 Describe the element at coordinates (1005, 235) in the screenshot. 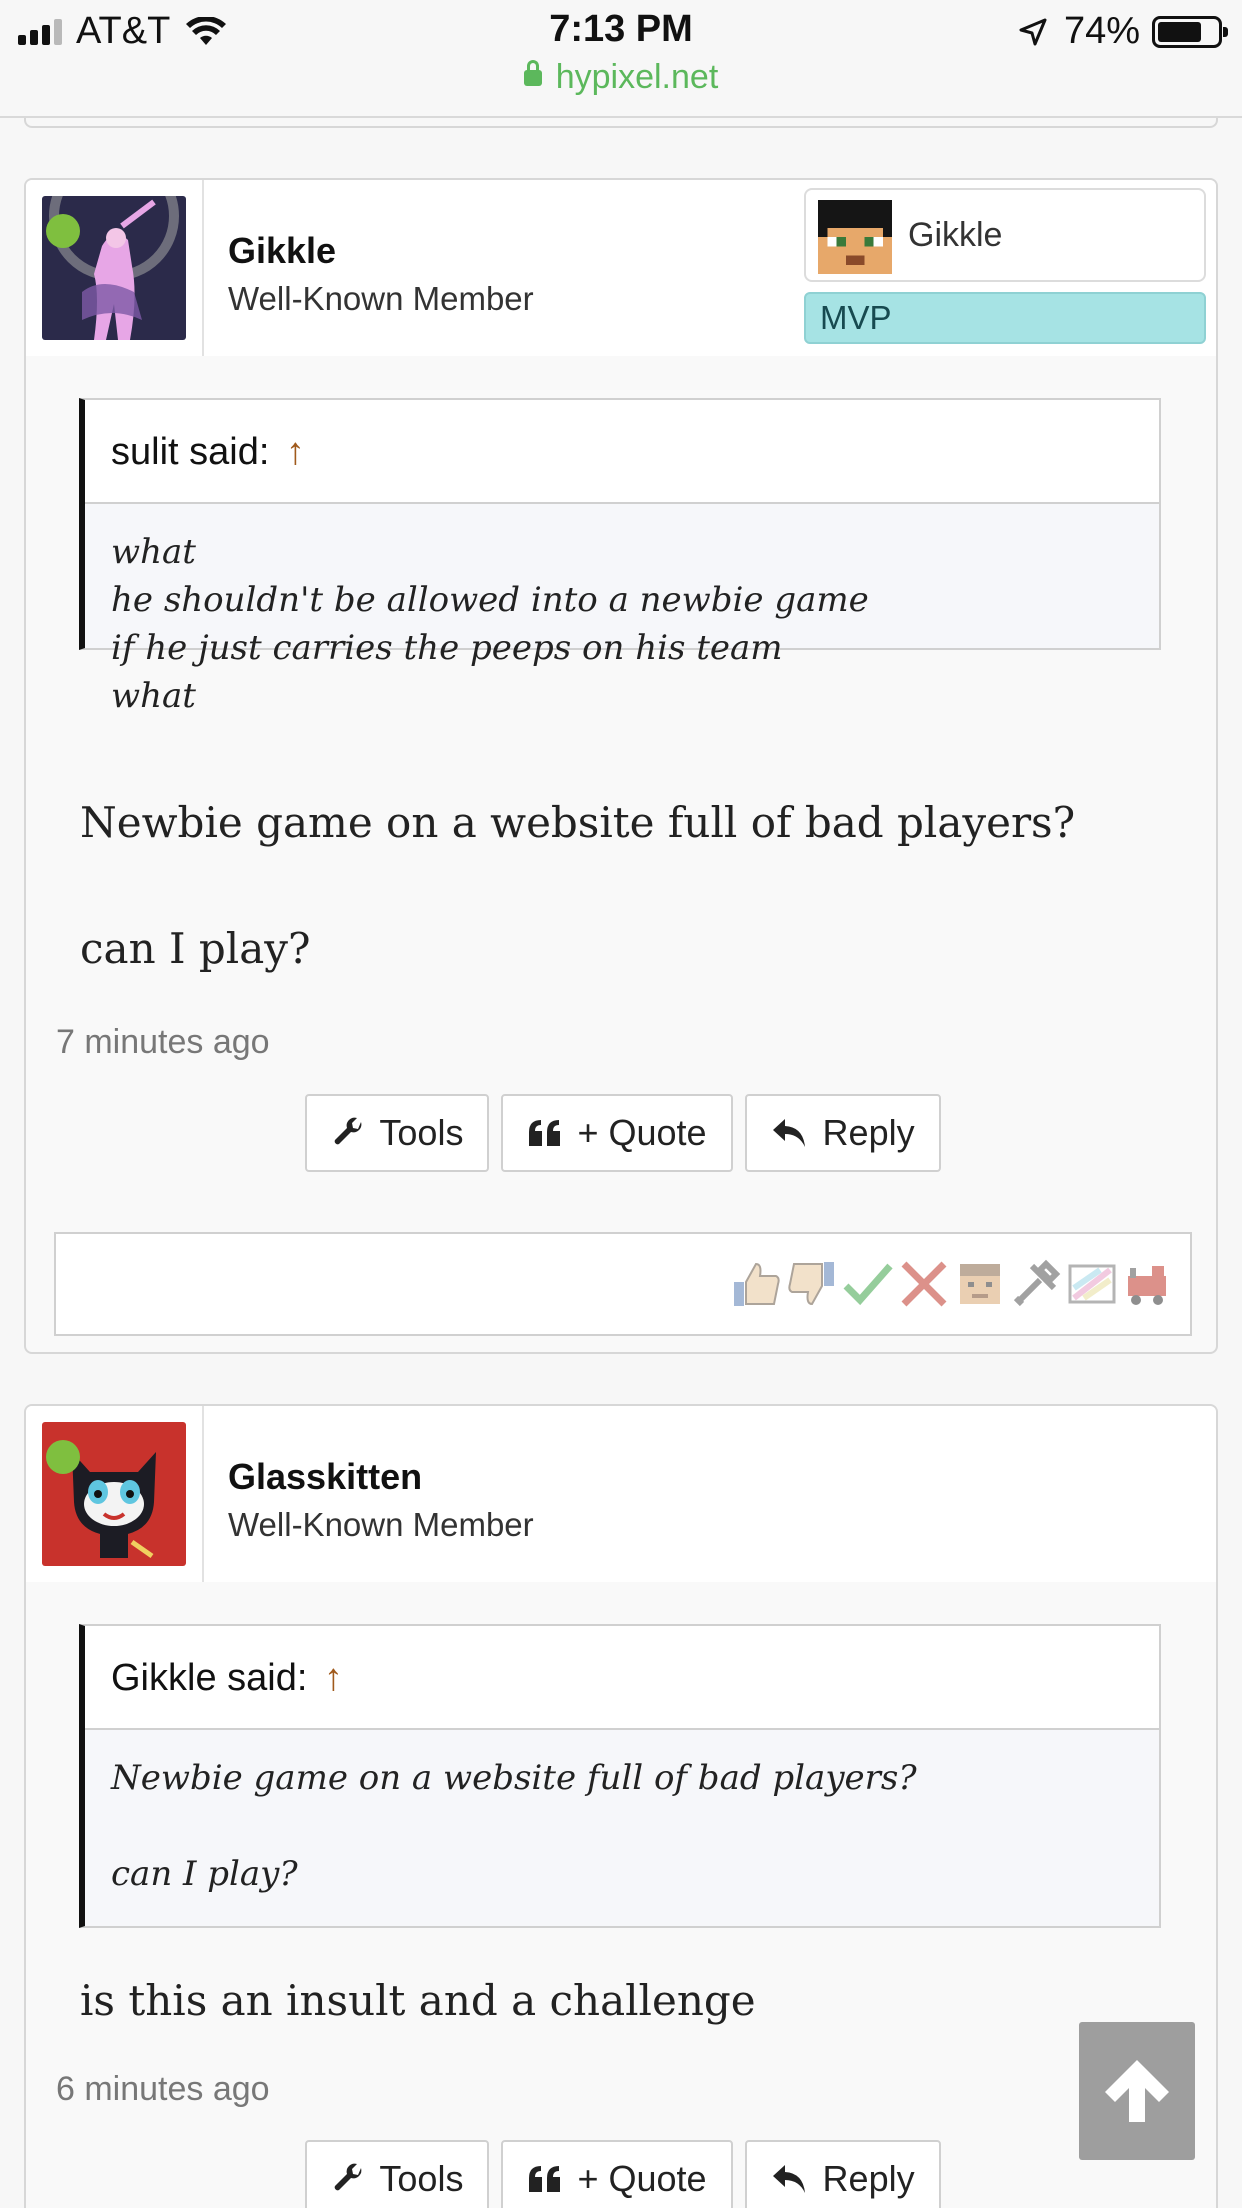

I see `minecraft-profile: Gikkle` at that location.